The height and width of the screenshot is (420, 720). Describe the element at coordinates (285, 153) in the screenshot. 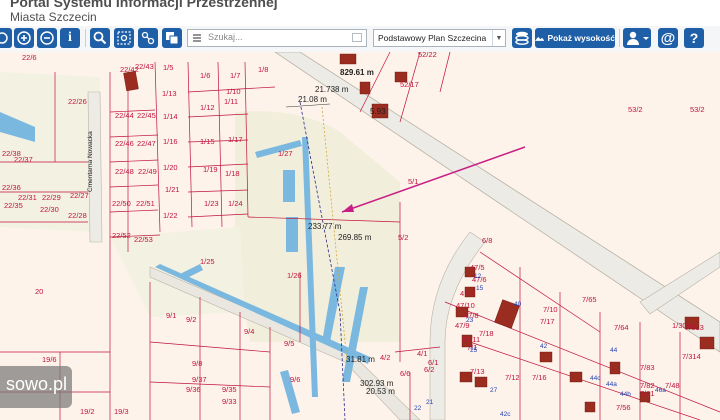

I see `parcel-label: 1/27` at that location.